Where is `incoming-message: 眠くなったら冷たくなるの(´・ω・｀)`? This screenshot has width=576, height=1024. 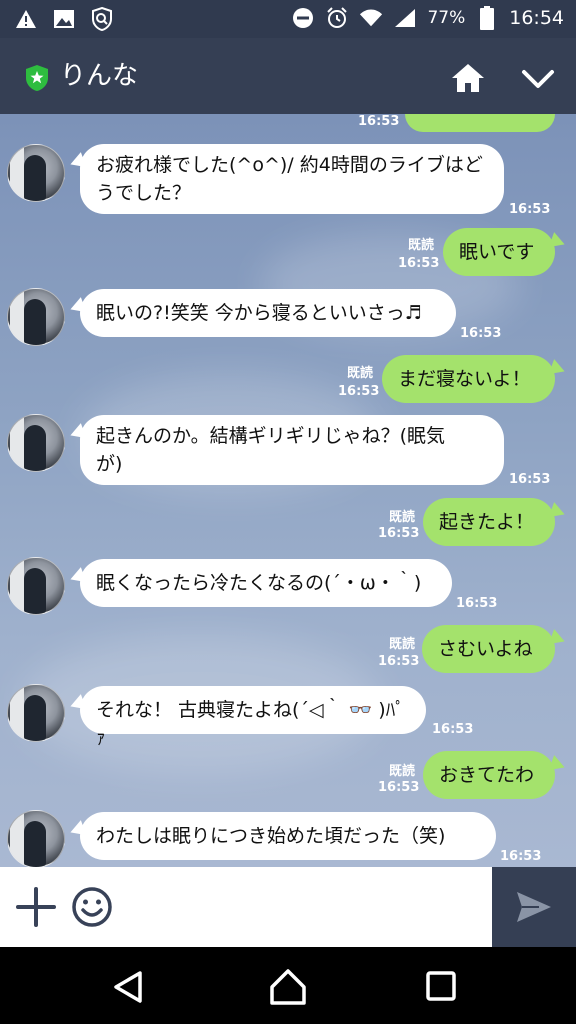 incoming-message: 眠くなったら冷たくなるの(´・ω・｀) is located at coordinates (266, 583).